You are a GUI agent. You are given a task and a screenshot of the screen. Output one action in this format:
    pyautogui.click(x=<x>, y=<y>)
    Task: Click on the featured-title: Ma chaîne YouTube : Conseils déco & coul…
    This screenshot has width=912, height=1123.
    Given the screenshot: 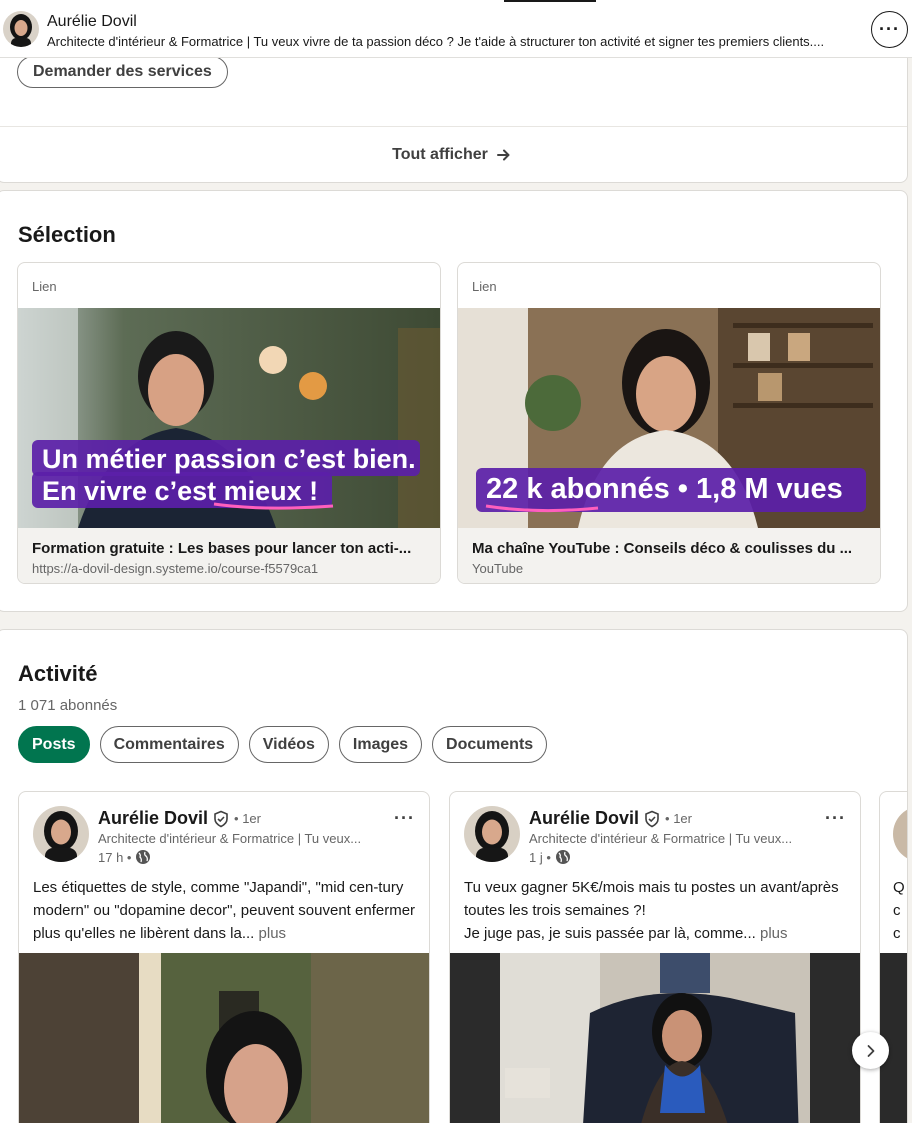 What is the action you would take?
    pyautogui.click(x=668, y=548)
    